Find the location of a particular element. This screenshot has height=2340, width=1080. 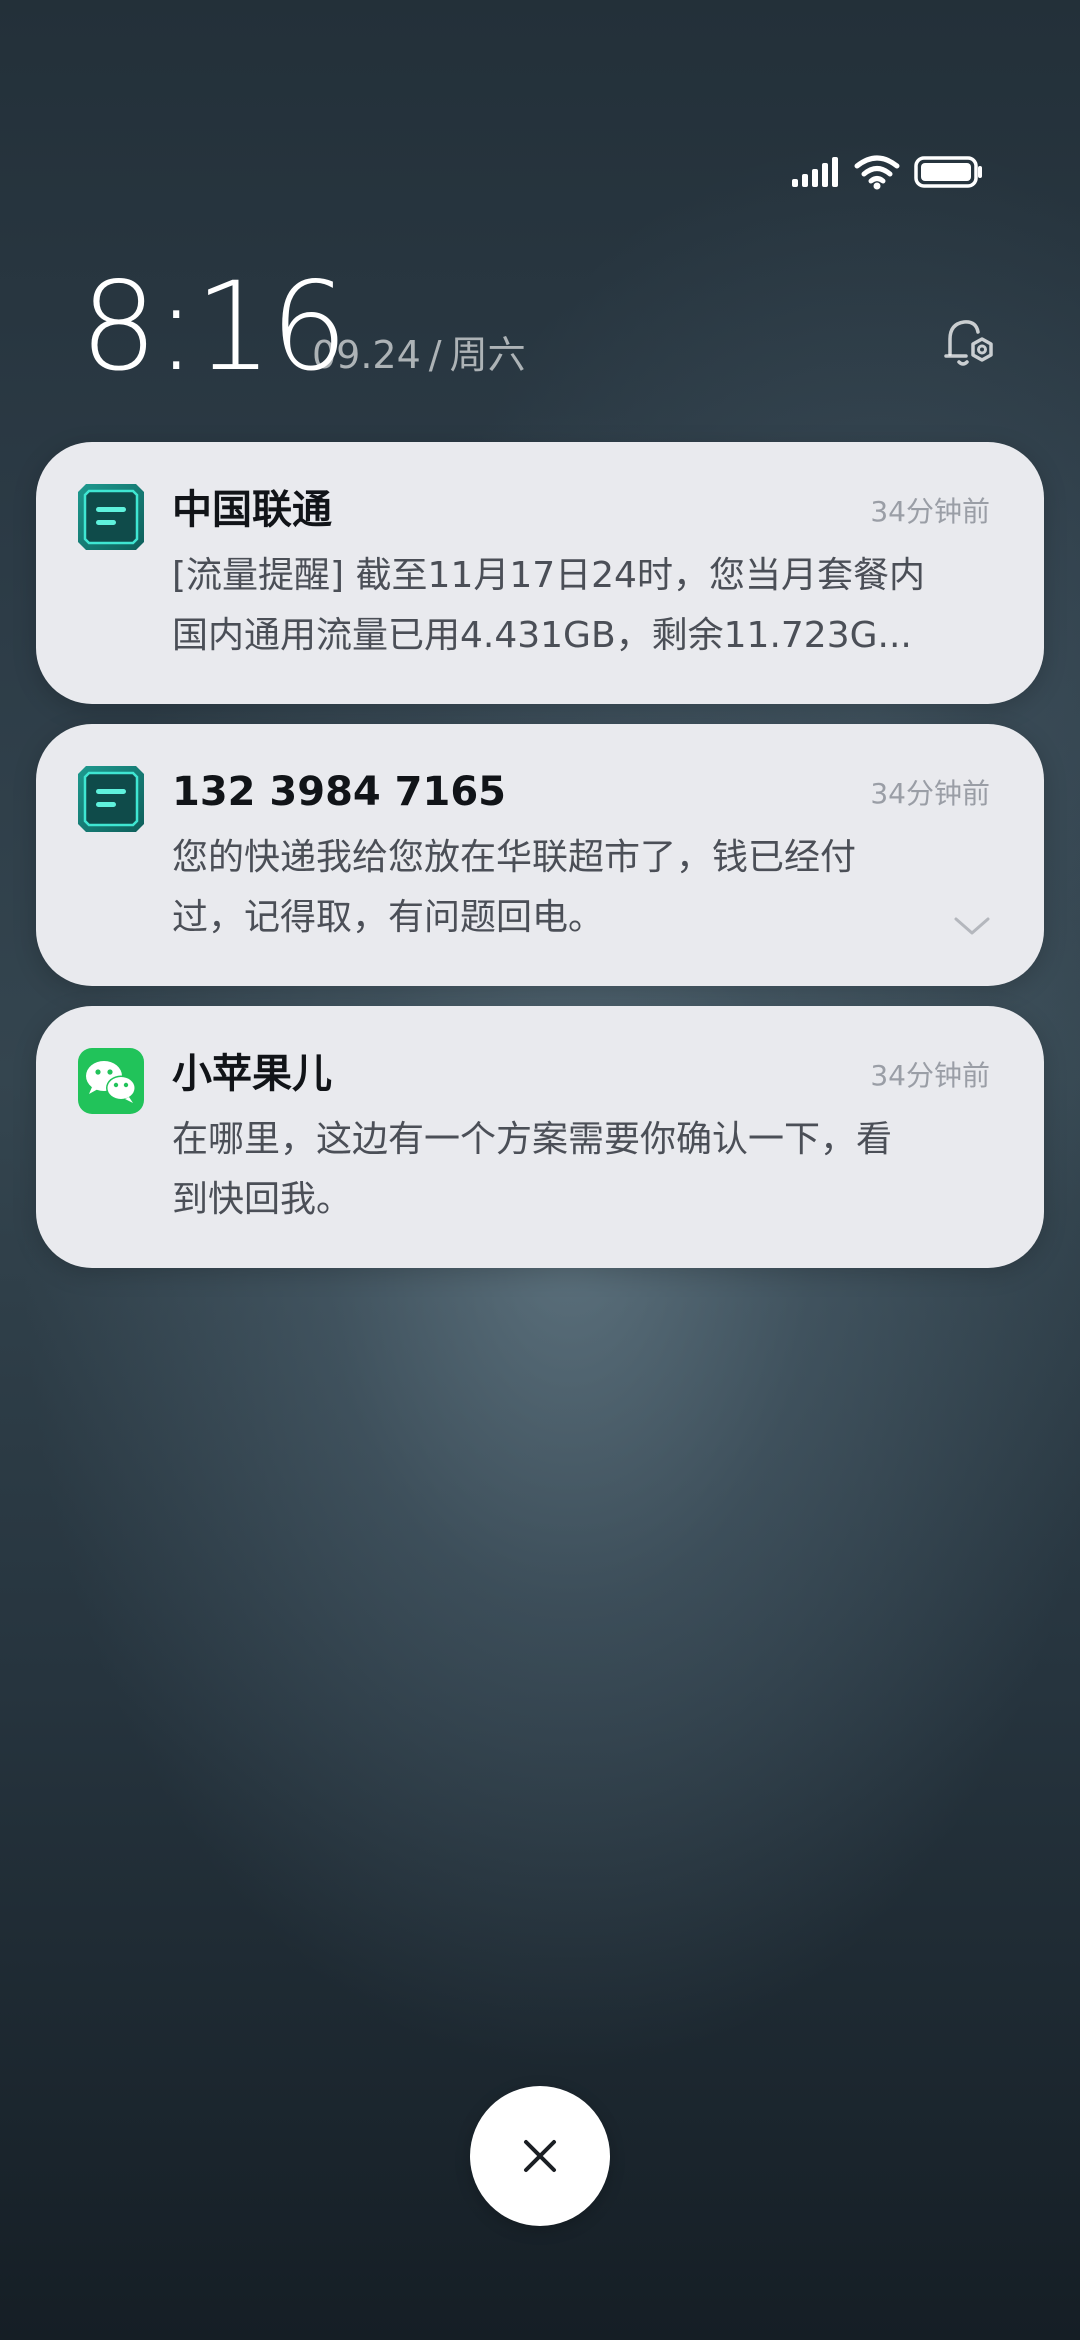

chevron-down-icon is located at coordinates (972, 926).